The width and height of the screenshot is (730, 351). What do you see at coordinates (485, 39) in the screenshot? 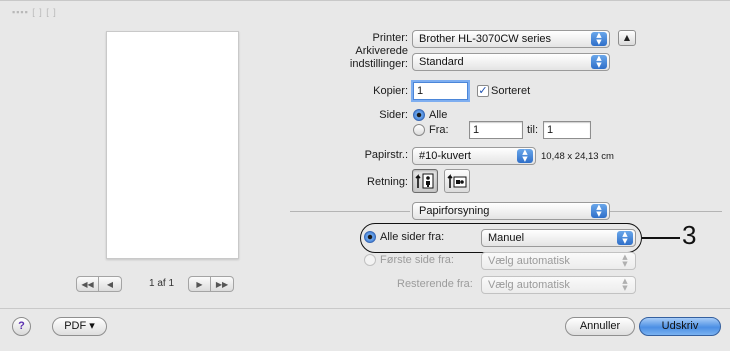
I see `printer-value: Brother HL-3070CW series` at bounding box center [485, 39].